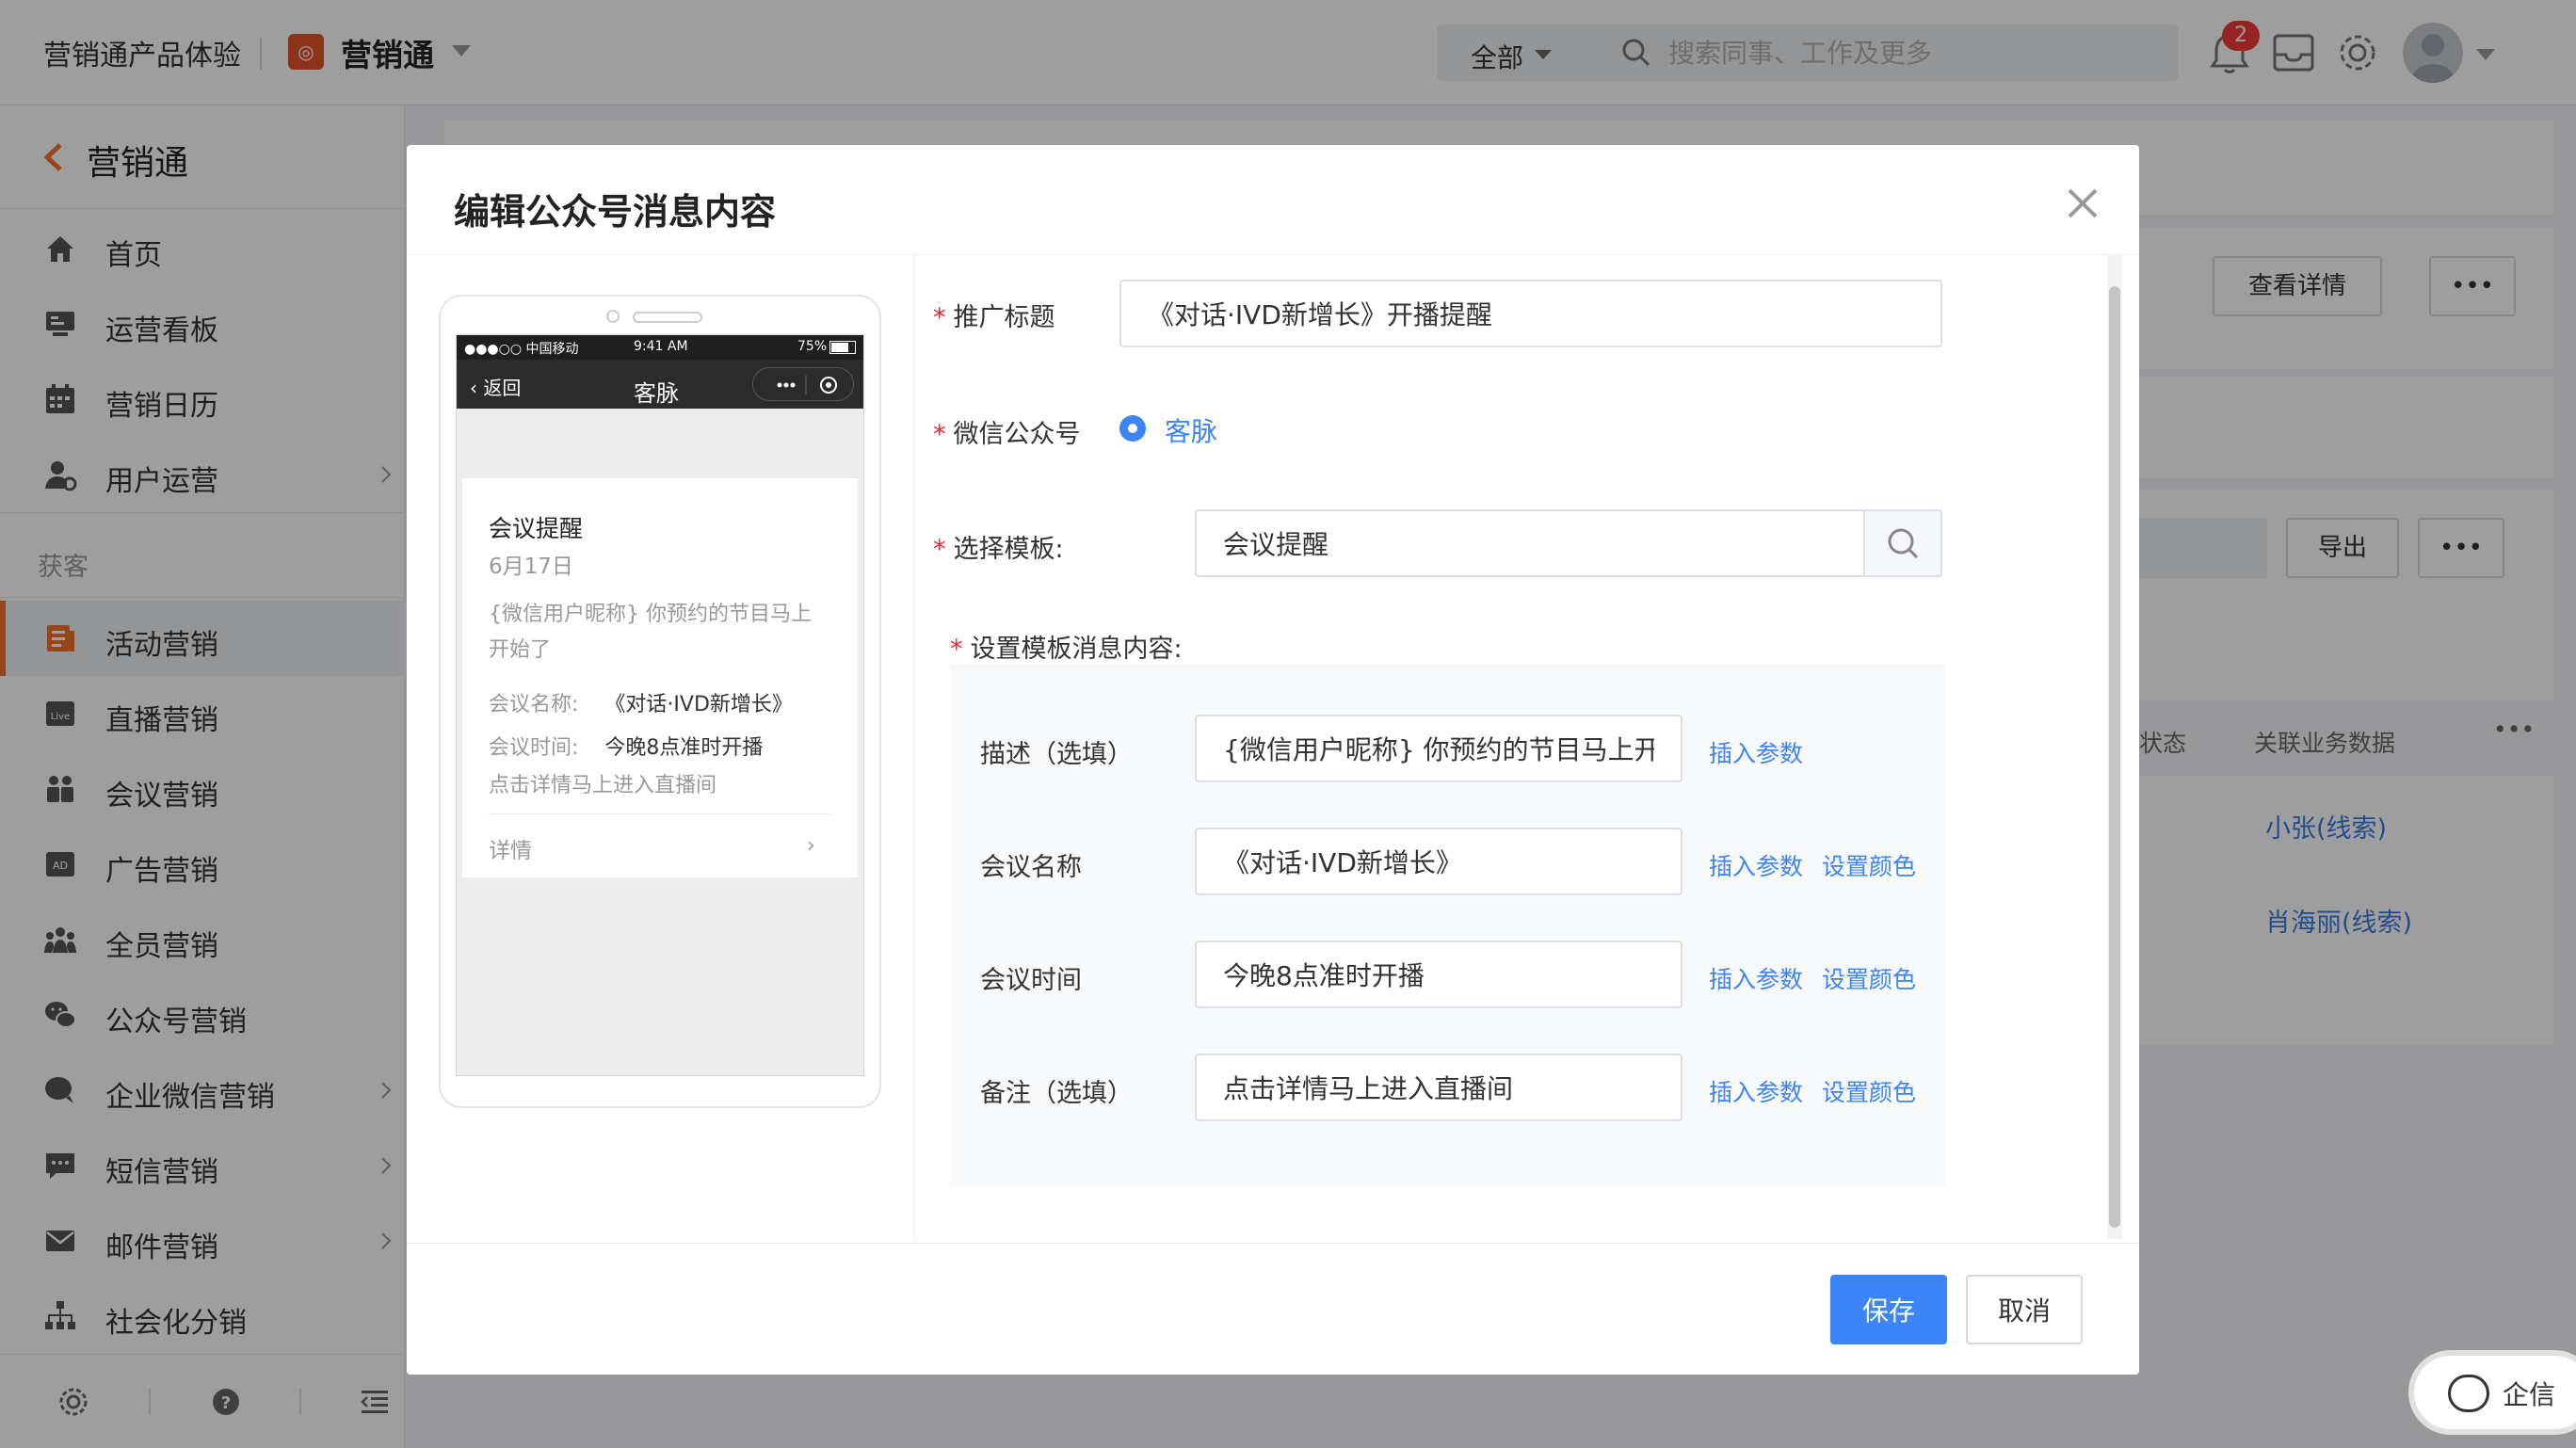 The image size is (2576, 1448). Describe the element at coordinates (684, 748) in the screenshot. I see `card-field-value: 今晚8点准时开播` at that location.